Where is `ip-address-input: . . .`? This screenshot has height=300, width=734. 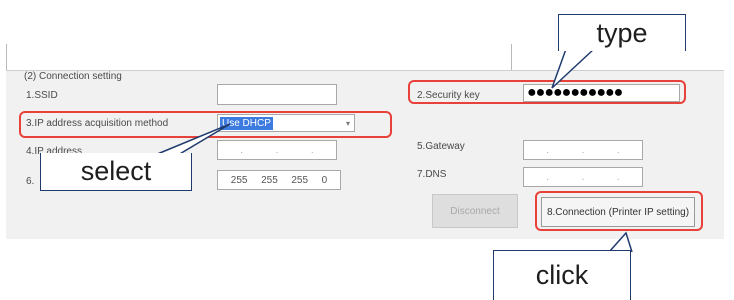
ip-address-input: . . . is located at coordinates (277, 150).